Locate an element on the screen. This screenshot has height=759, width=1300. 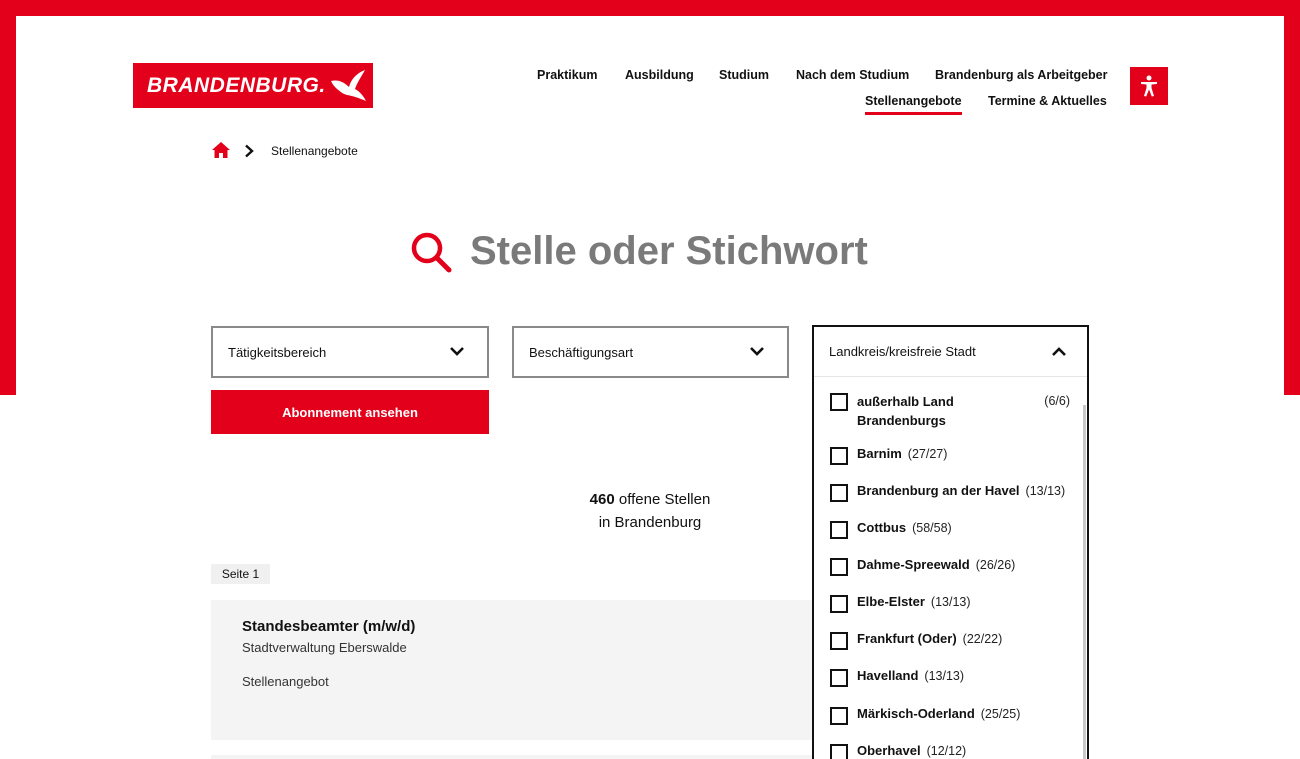
option-oberhavel: Oberhavel (12/12) is located at coordinates (950, 751).